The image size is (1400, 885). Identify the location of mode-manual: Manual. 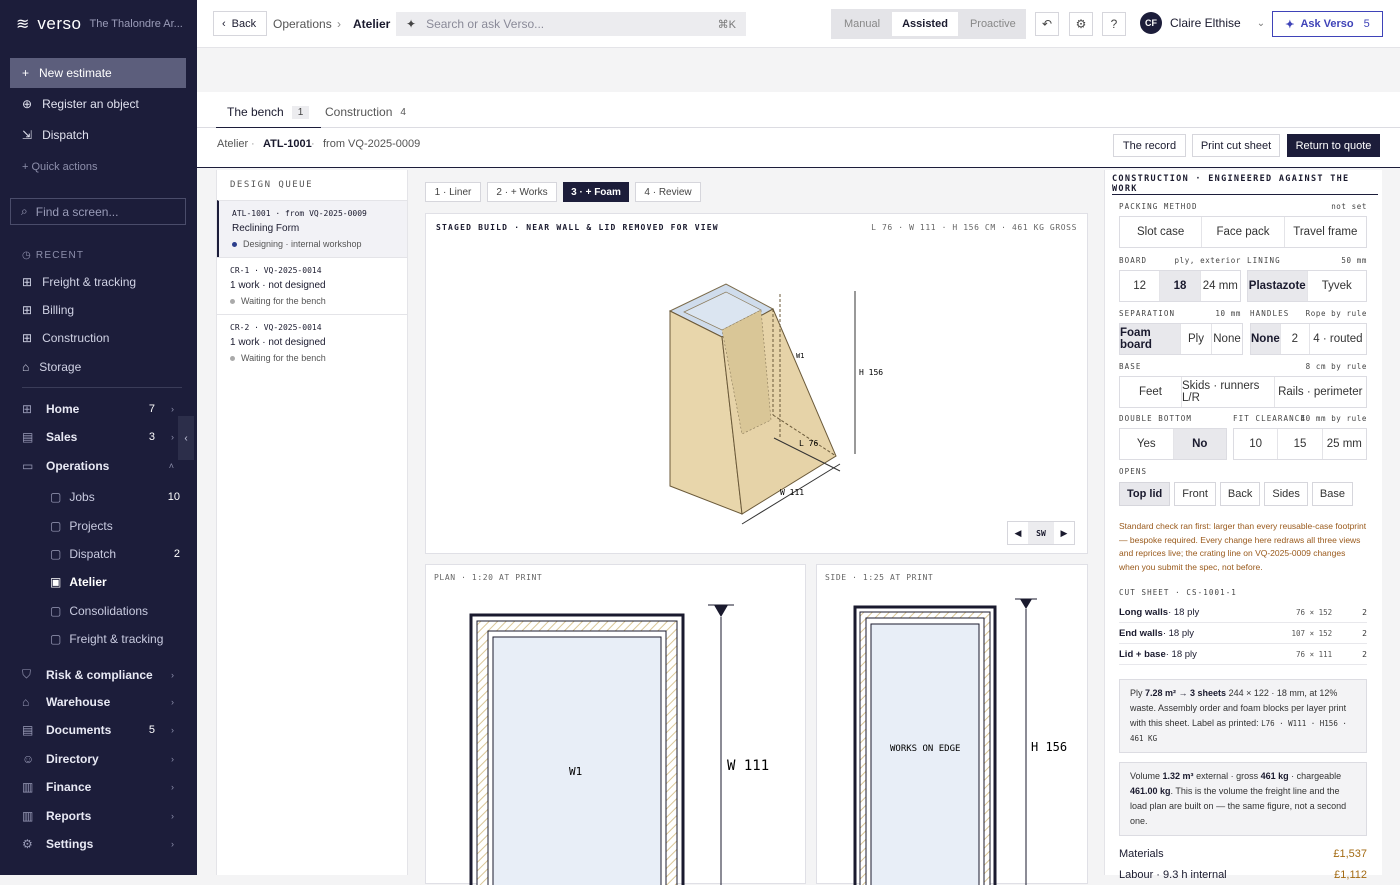
(862, 24).